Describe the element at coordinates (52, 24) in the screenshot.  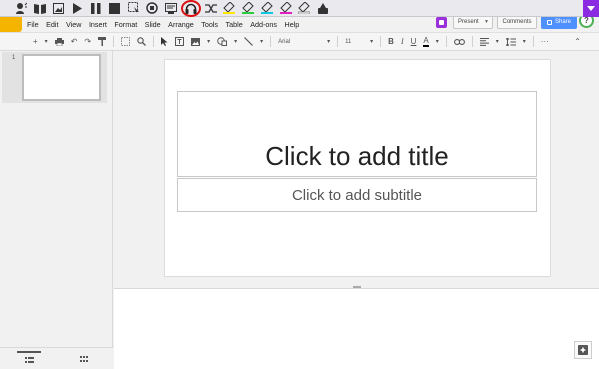
I see `menu-edit: Edit` at that location.